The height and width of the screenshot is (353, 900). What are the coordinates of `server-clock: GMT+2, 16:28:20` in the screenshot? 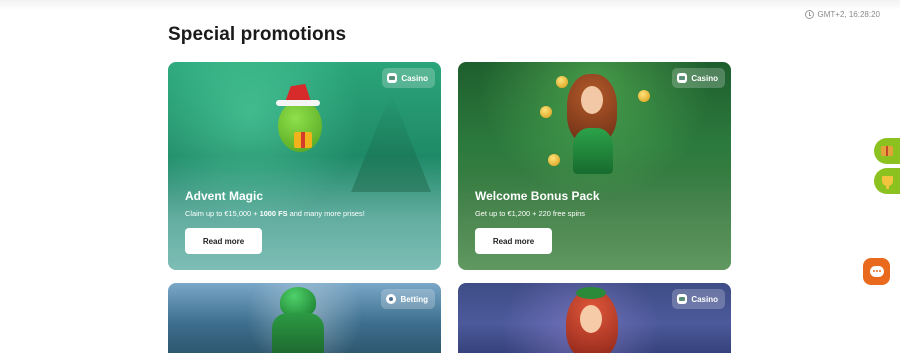 It's located at (842, 14).